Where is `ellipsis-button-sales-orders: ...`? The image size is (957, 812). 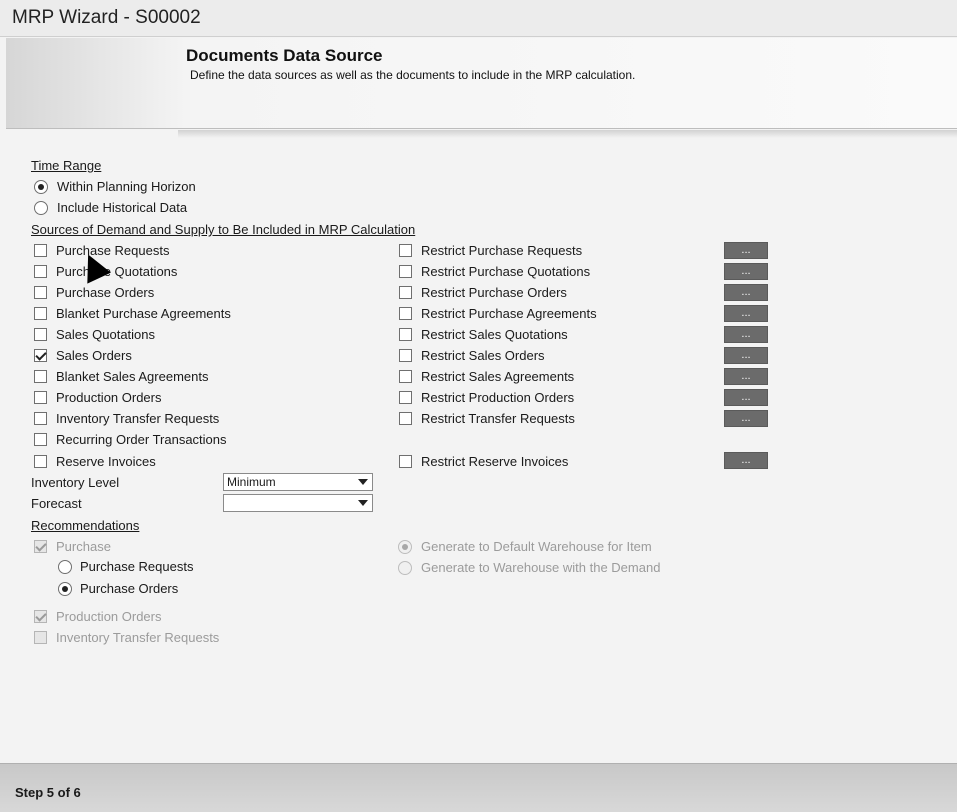 ellipsis-button-sales-orders: ... is located at coordinates (746, 355).